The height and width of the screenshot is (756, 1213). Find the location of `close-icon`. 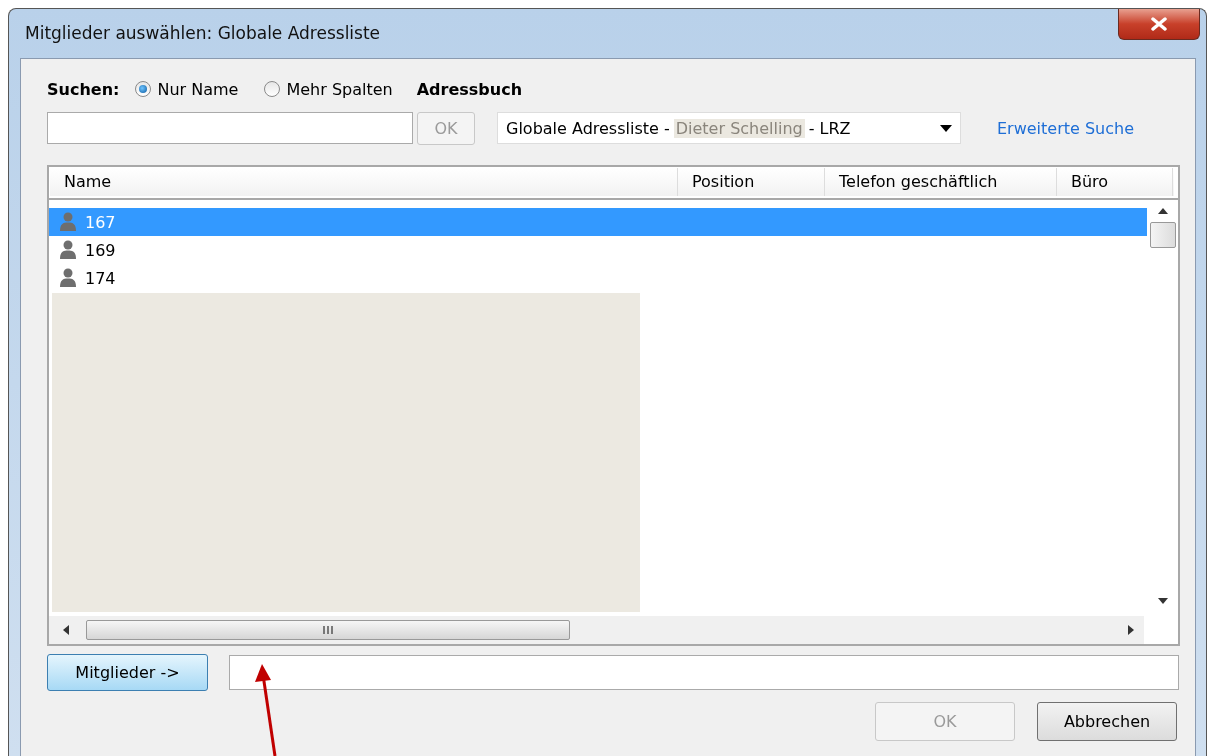

close-icon is located at coordinates (1159, 24).